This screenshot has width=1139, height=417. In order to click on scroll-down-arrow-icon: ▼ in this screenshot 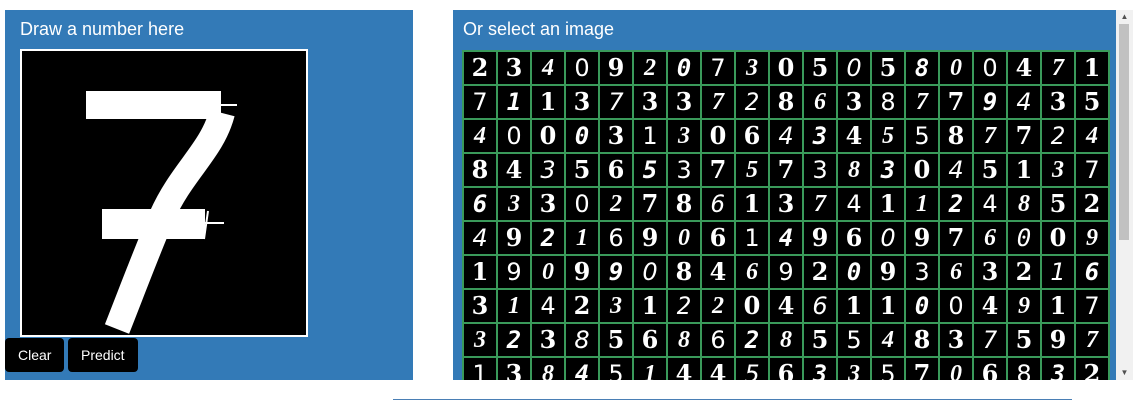, I will do `click(1124, 373)`.